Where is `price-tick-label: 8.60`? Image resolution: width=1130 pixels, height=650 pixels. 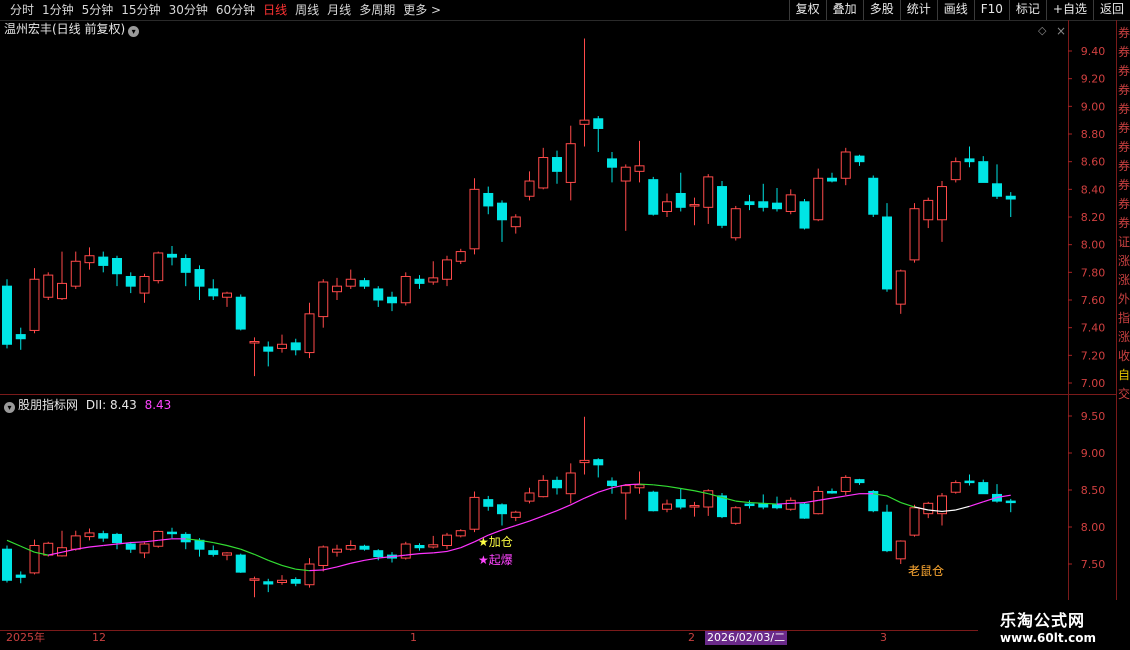
price-tick-label: 8.60 is located at coordinates (1093, 162).